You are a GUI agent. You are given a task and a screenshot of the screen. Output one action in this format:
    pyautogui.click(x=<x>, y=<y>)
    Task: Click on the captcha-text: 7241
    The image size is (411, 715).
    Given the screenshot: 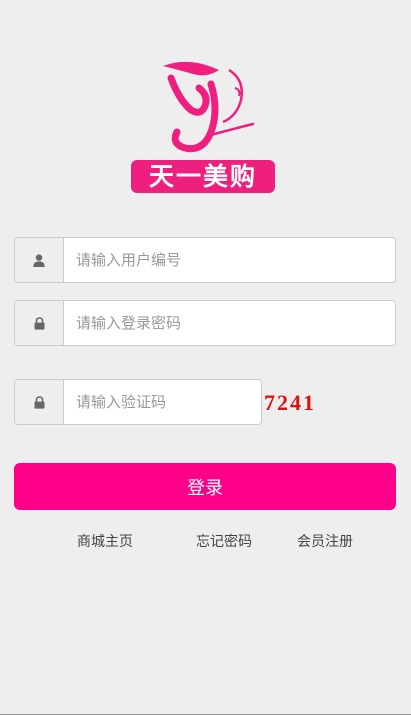 What is the action you would take?
    pyautogui.click(x=290, y=402)
    